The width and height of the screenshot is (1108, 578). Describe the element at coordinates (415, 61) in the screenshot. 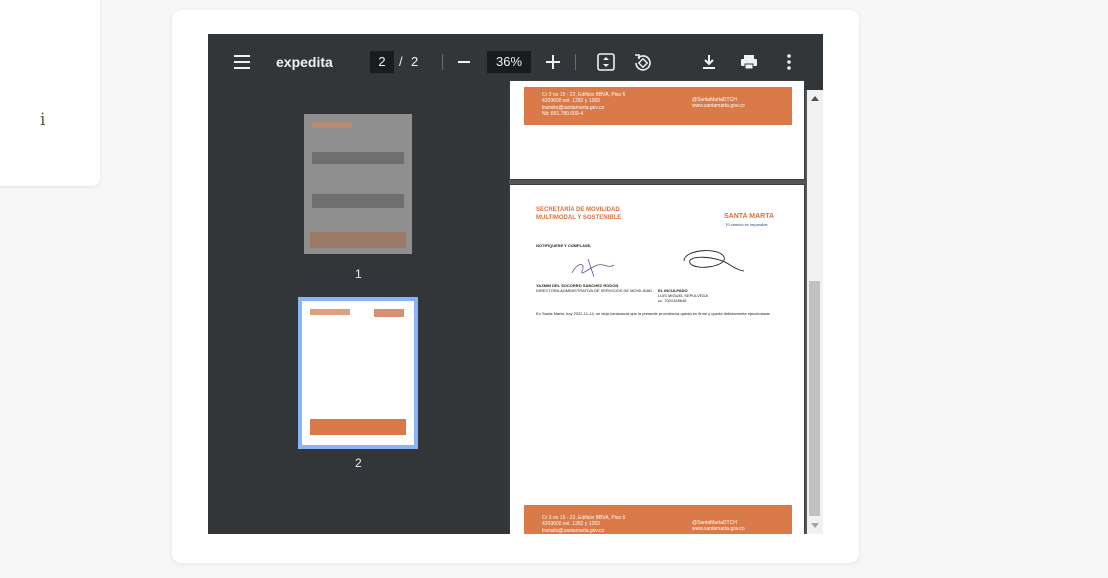

I see `total-pages: 2` at that location.